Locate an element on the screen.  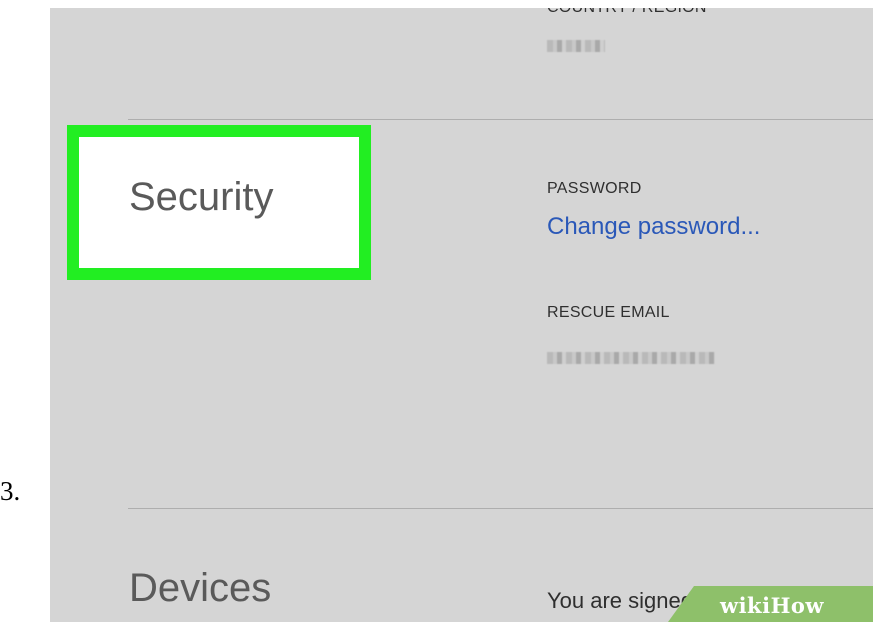
wikihow-watermark: wikiHow is located at coordinates (770, 604).